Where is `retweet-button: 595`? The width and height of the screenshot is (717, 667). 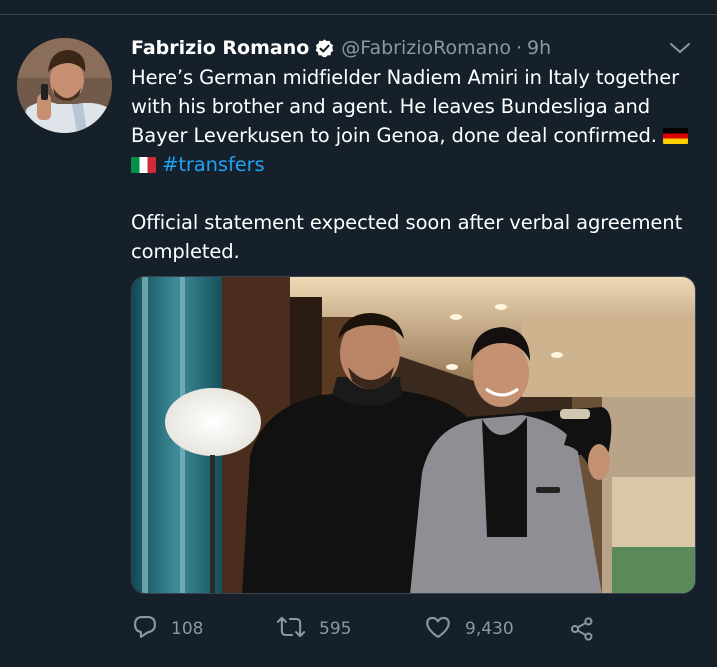 retweet-button: 595 is located at coordinates (313, 629).